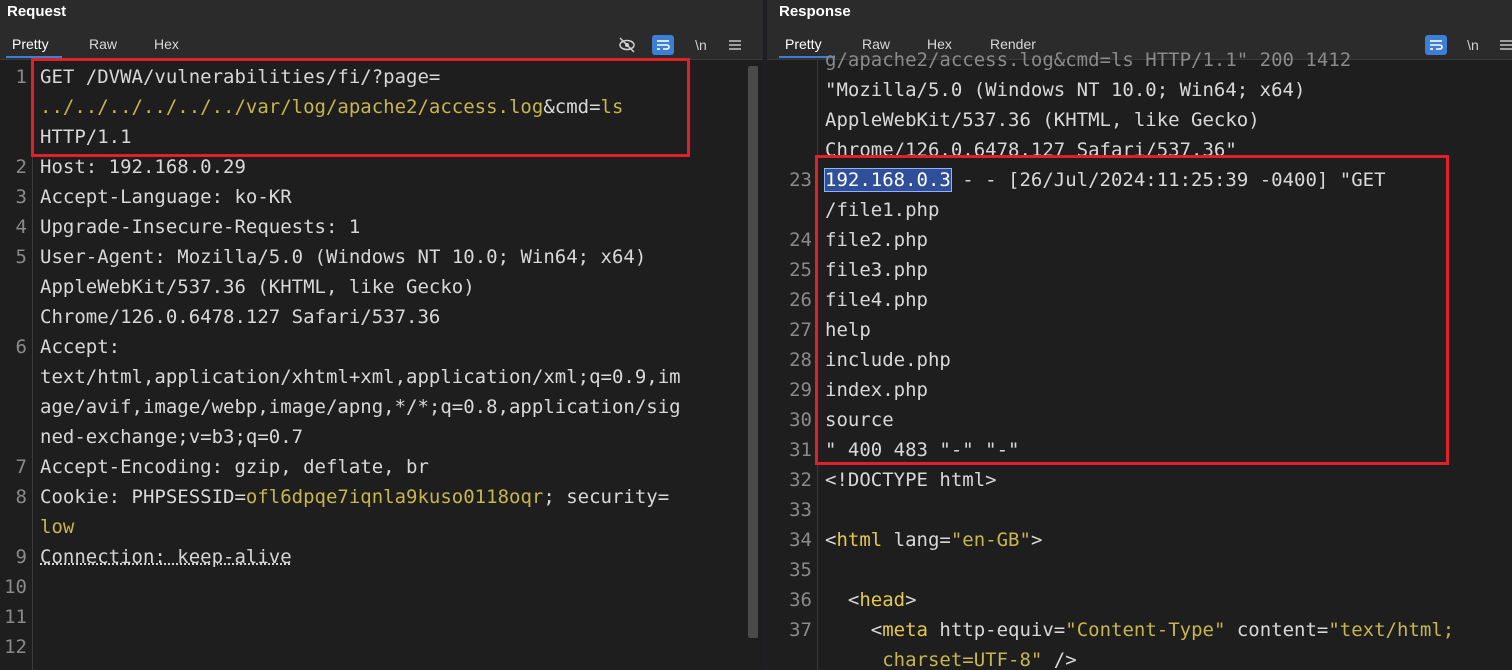 The image size is (1512, 670). What do you see at coordinates (381, 46) in the screenshot?
I see `request-tabs: Pretty Raw Hex \n` at bounding box center [381, 46].